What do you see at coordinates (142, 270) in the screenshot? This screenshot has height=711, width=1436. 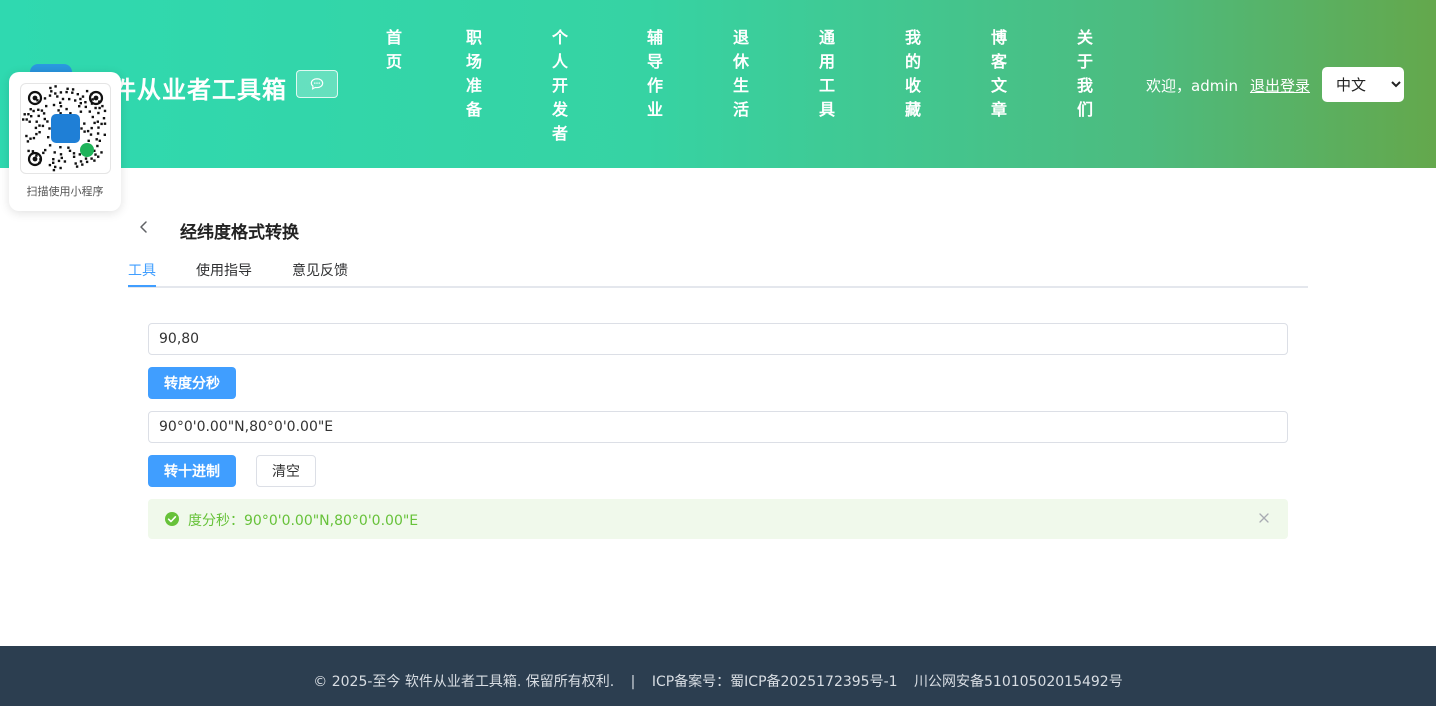 I see `tab-tool: 工具` at bounding box center [142, 270].